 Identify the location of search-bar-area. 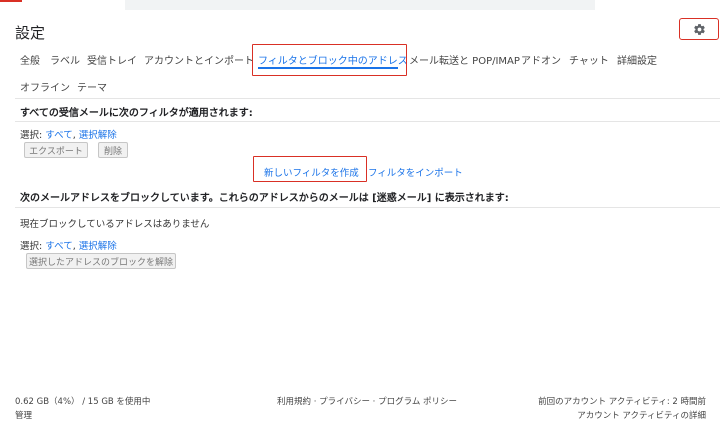
(360, 5).